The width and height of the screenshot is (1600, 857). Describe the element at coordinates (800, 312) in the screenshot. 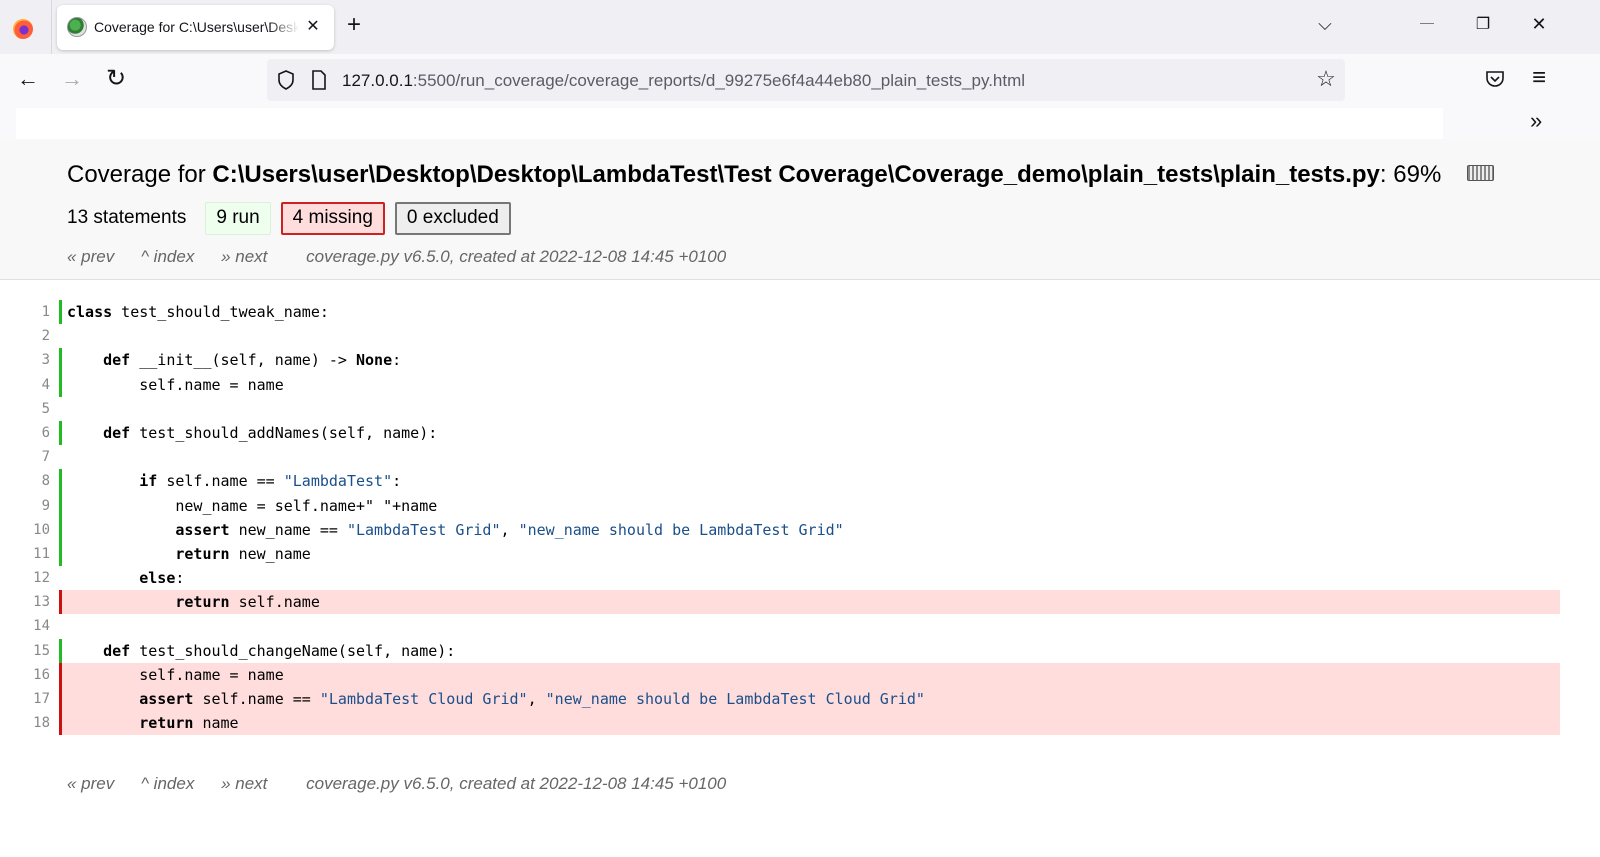

I see `source-line: 1 class test_should_tweak_name:` at that location.